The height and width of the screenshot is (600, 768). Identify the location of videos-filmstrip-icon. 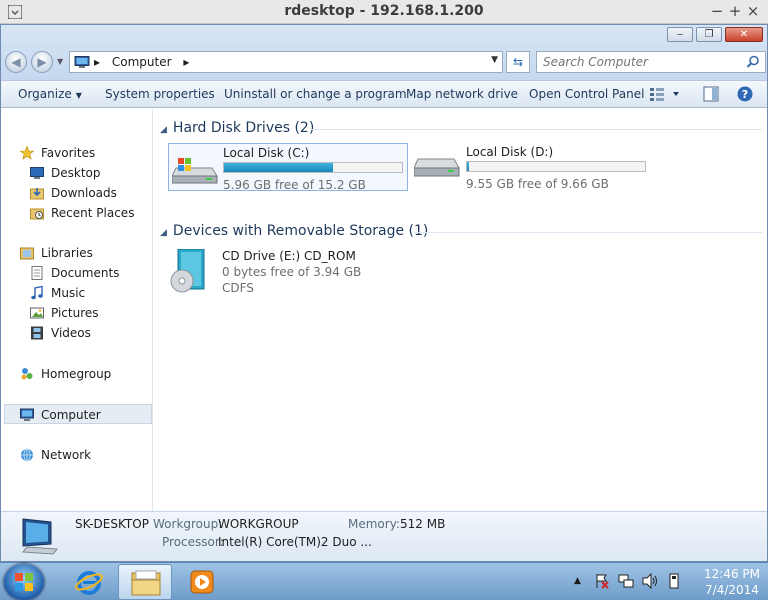
(37, 333).